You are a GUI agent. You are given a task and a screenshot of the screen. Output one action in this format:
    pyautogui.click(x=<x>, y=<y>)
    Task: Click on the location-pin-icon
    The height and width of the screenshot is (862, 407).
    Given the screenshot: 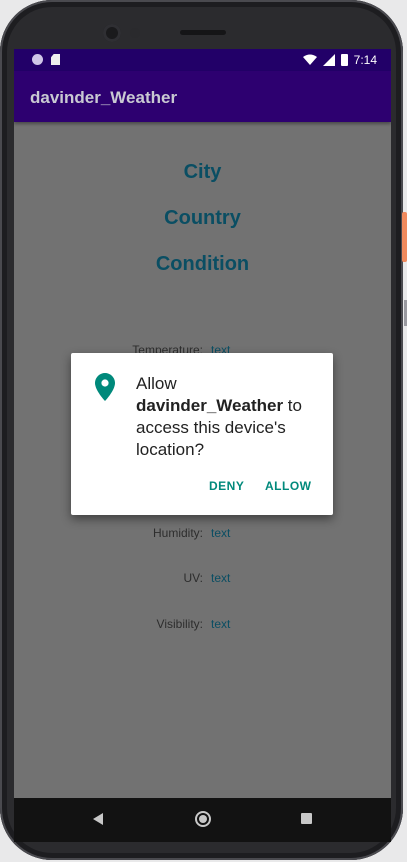 What is the action you would take?
    pyautogui.click(x=105, y=387)
    